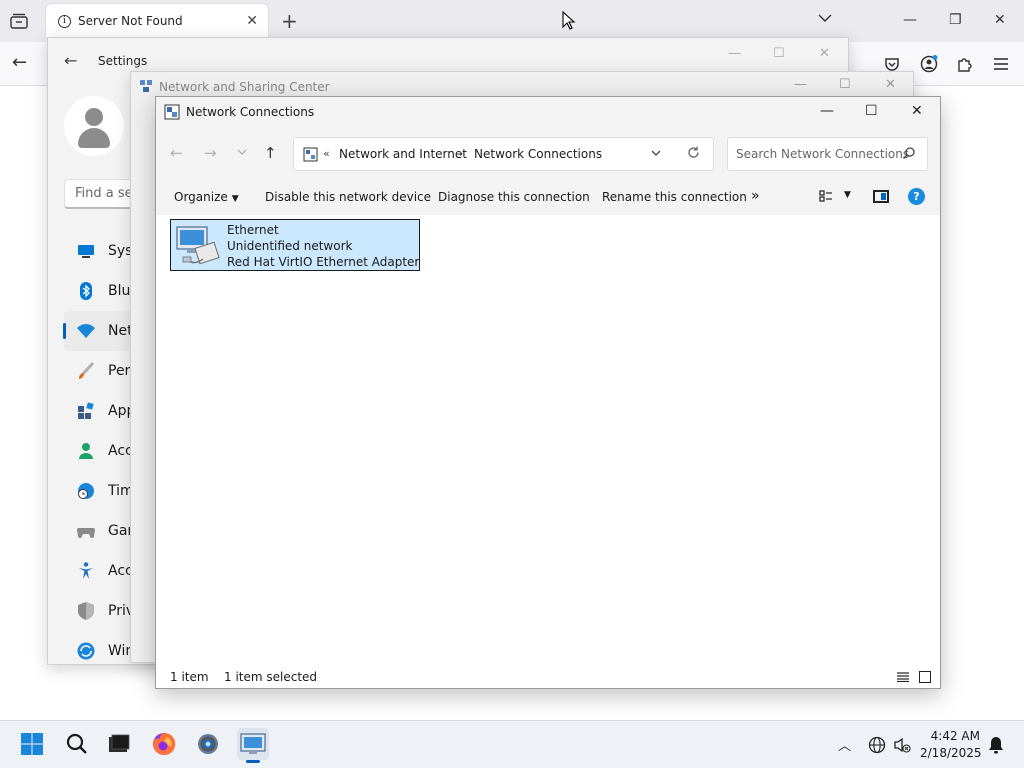 The width and height of the screenshot is (1024, 768). Describe the element at coordinates (845, 84) in the screenshot. I see `nsc-maximize-icon: ☐` at that location.